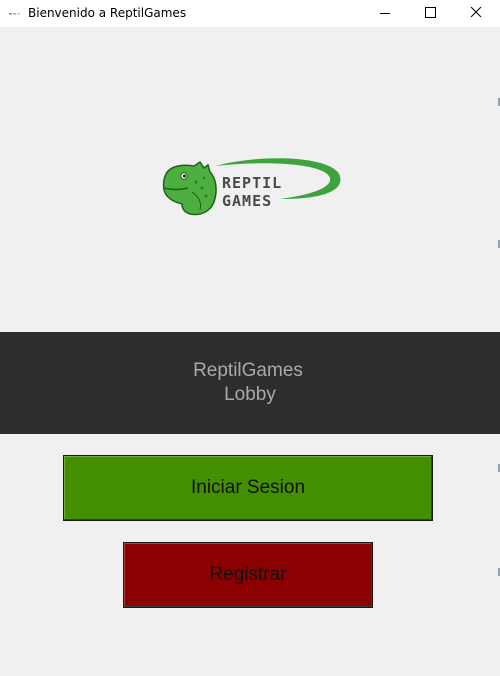 This screenshot has height=676, width=500. What do you see at coordinates (107, 13) in the screenshot?
I see `window-title: Bienvenido a ReptilGames` at bounding box center [107, 13].